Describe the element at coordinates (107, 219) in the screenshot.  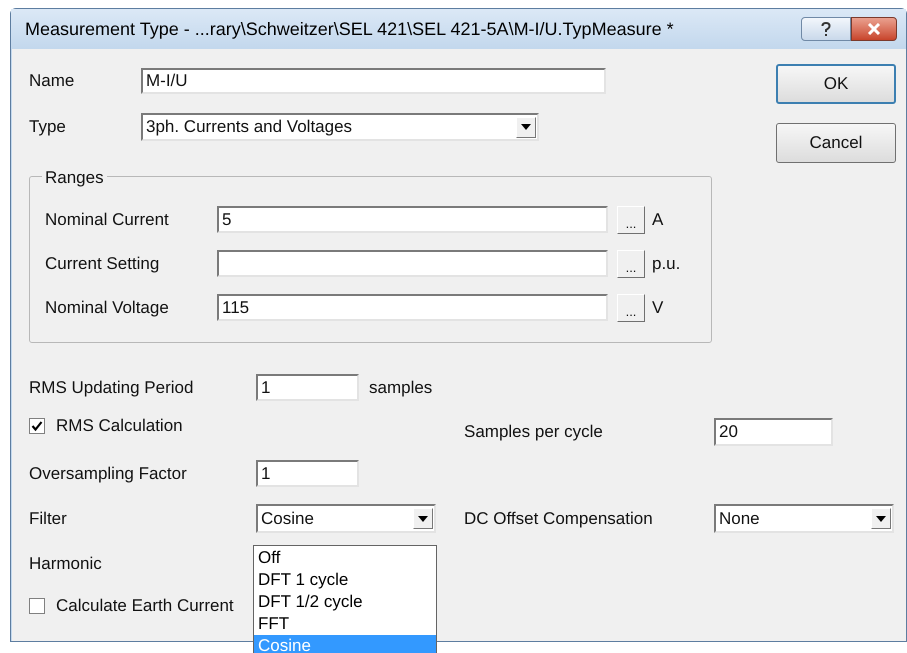
I see `field-label: Nominal Current` at that location.